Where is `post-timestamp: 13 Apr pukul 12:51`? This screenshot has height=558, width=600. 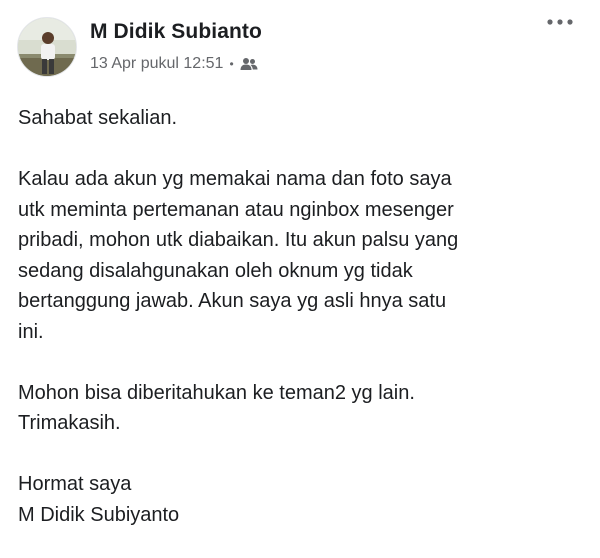
post-timestamp: 13 Apr pukul 12:51 is located at coordinates (156, 64).